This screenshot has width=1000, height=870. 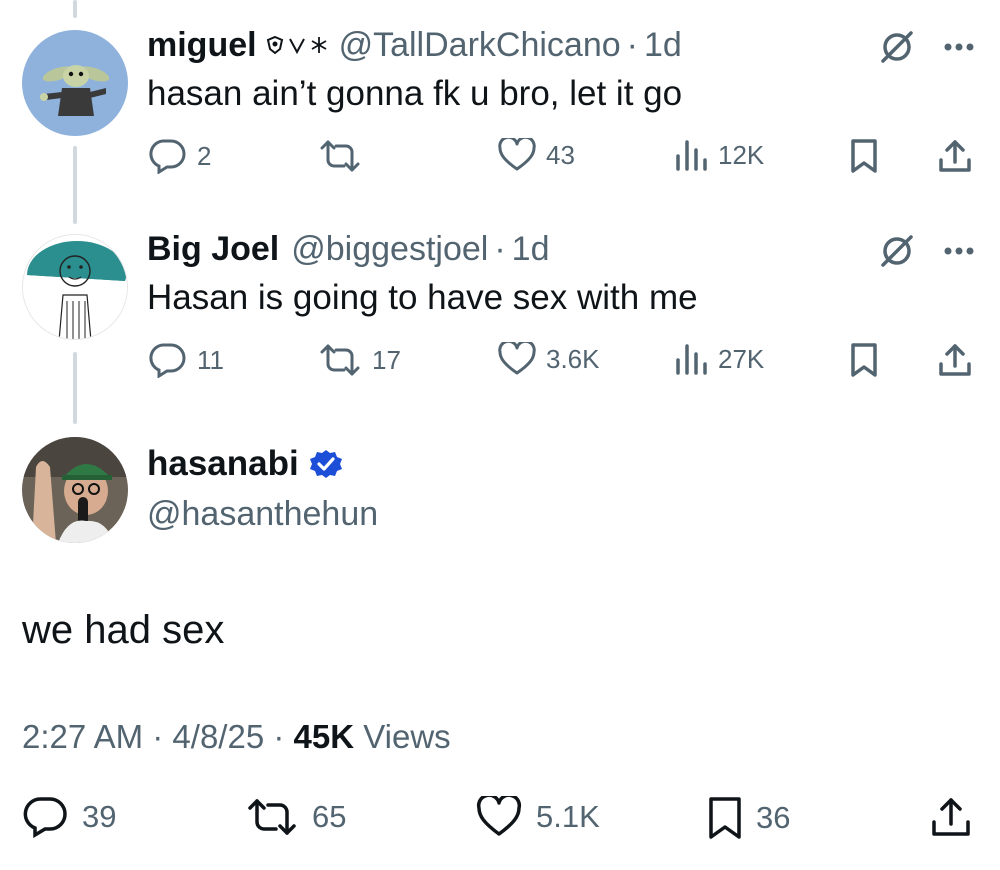 I want to click on author-handle: @hasanthehun, so click(x=262, y=514).